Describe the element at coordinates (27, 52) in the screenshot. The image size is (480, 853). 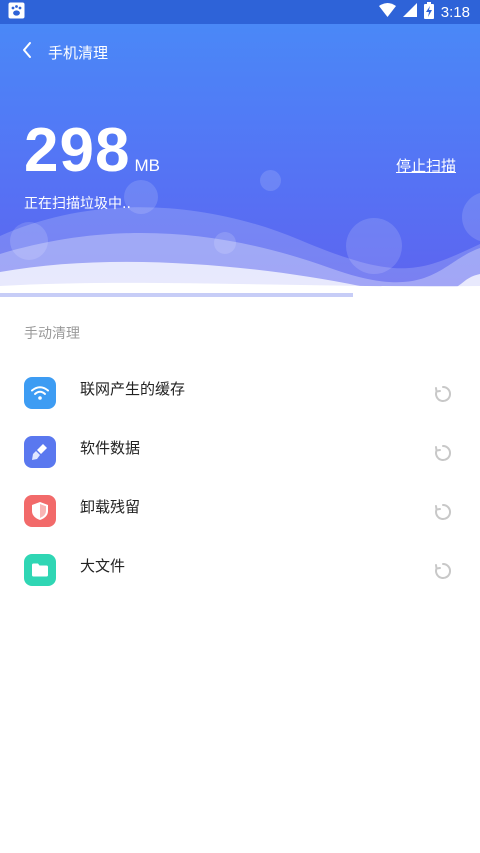
I see `chevron-left-icon` at that location.